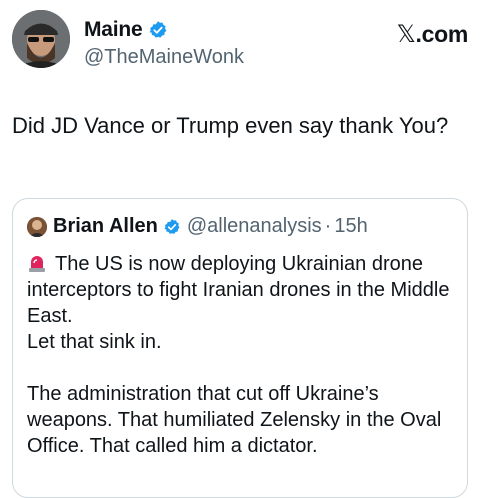 The height and width of the screenshot is (498, 480). What do you see at coordinates (164, 57) in the screenshot?
I see `author-handle: @TheMaineWonk` at bounding box center [164, 57].